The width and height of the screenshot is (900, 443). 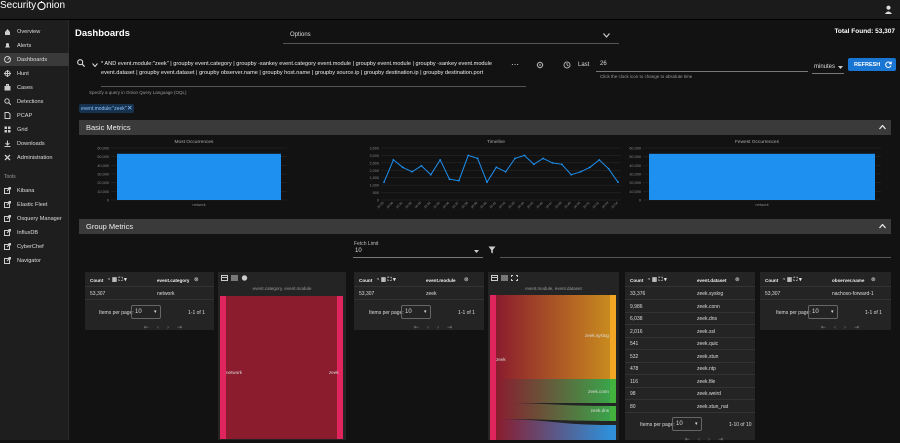 I want to click on column-header-field: event.dataset, so click(x=711, y=280).